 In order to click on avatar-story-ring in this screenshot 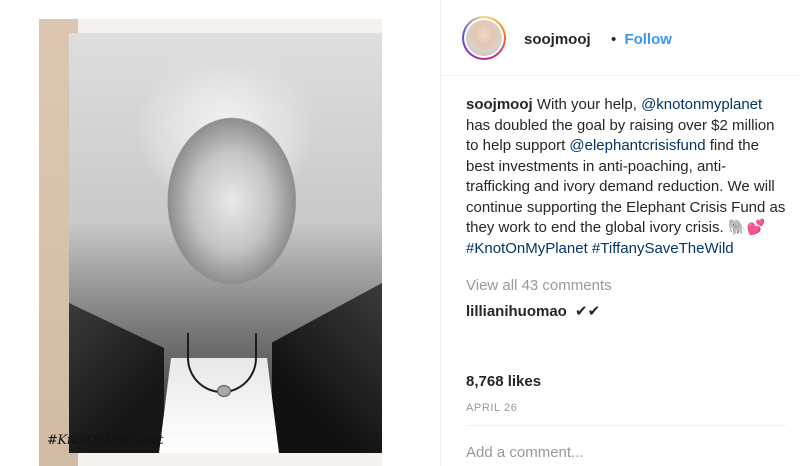, I will do `click(484, 38)`.